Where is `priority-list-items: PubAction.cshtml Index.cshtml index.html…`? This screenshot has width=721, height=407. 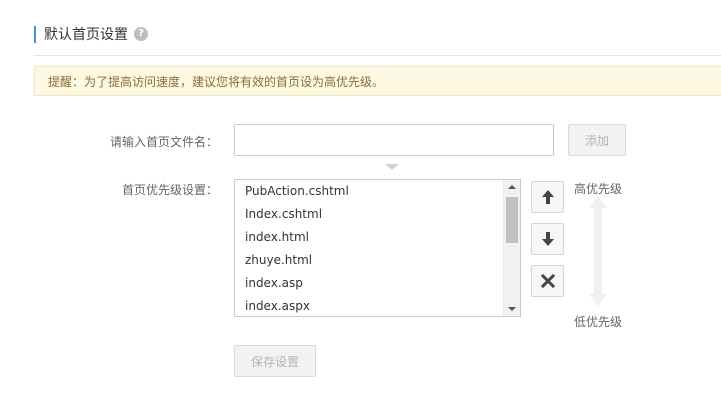 priority-list-items: PubAction.cshtml Index.cshtml index.html… is located at coordinates (369, 248).